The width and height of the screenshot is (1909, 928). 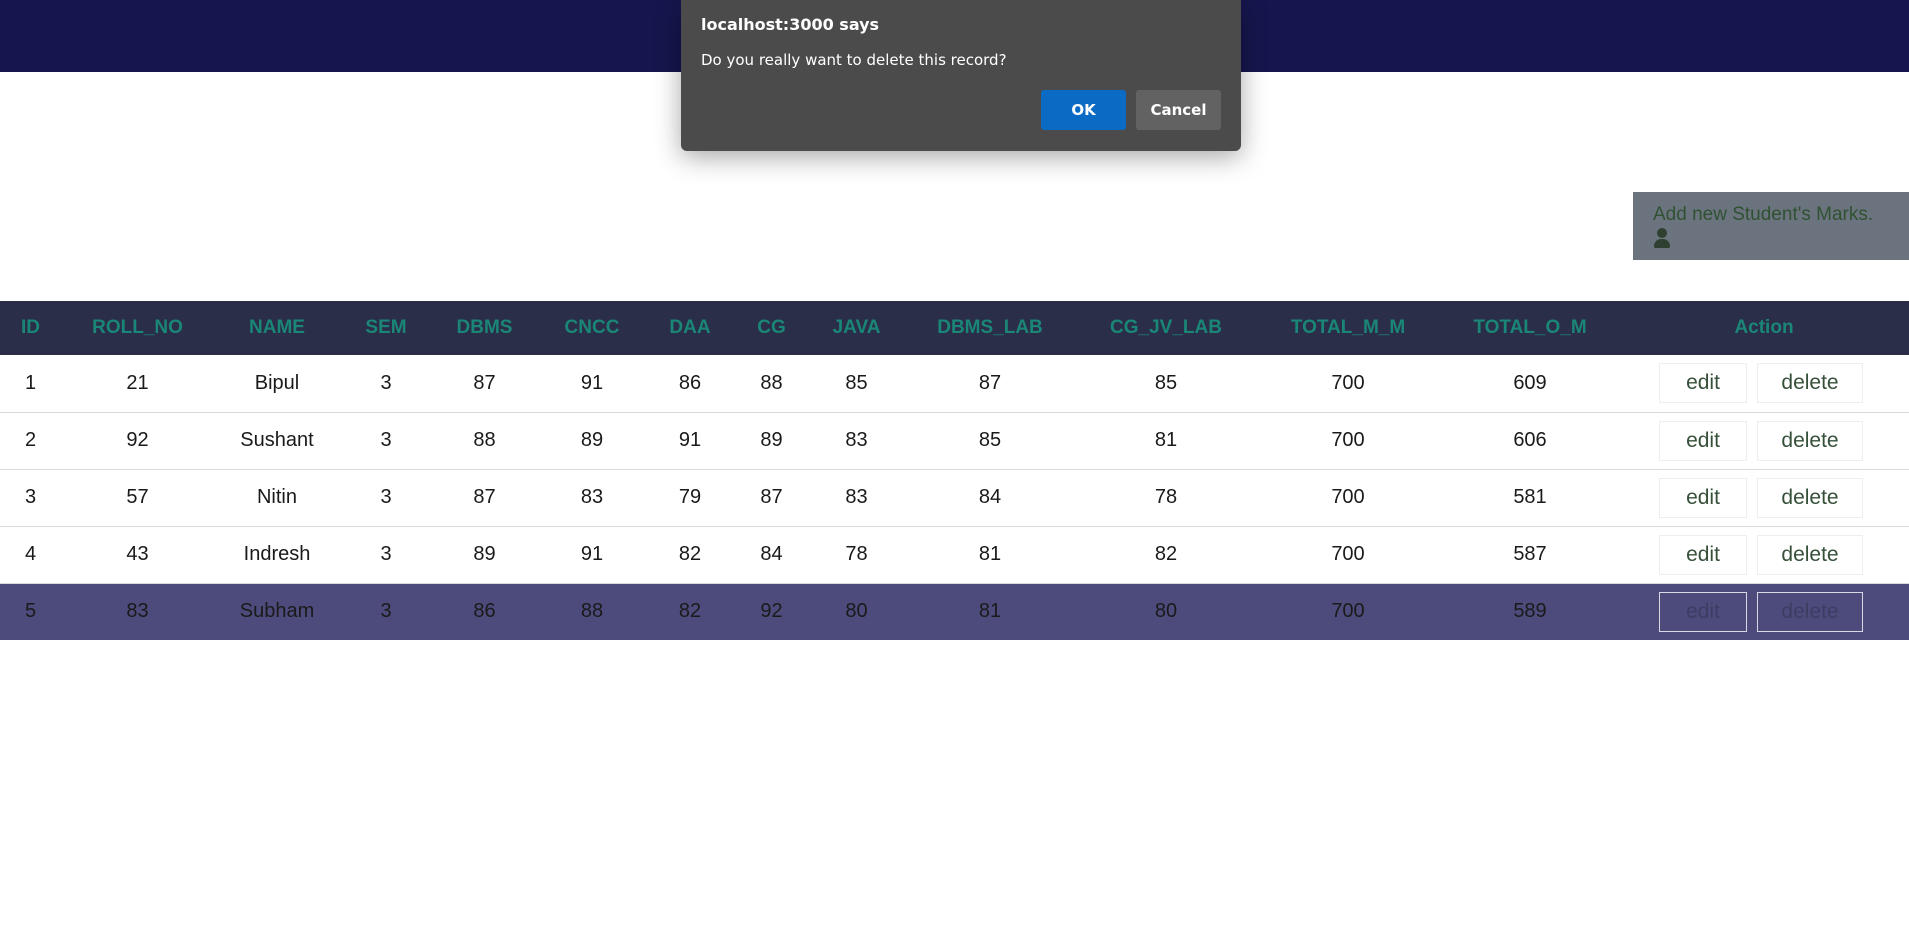 What do you see at coordinates (856, 554) in the screenshot?
I see `cell-java: 78` at bounding box center [856, 554].